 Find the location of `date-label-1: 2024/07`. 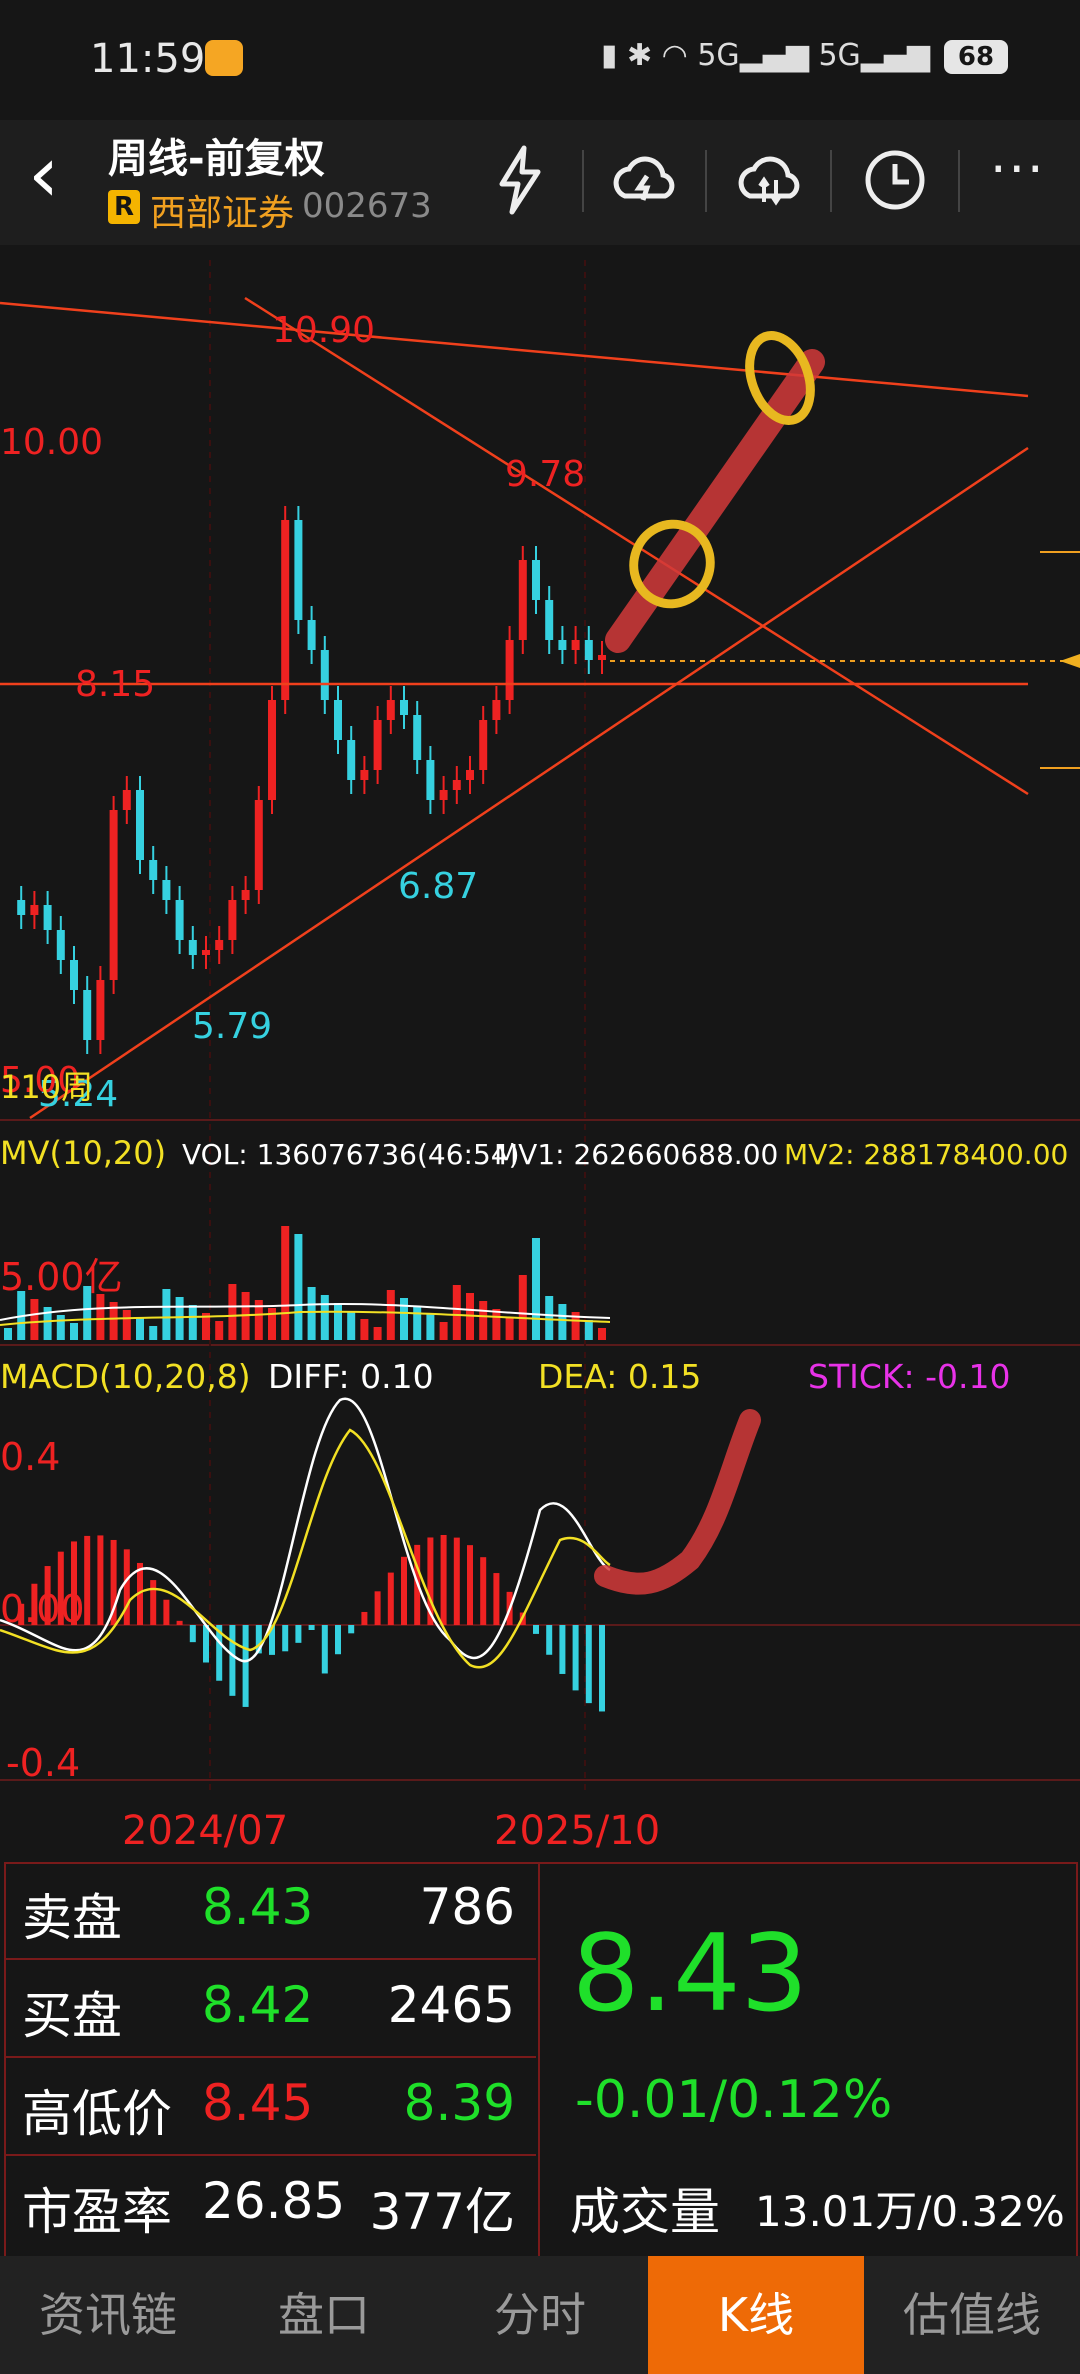

date-label-1: 2024/07 is located at coordinates (205, 1831).